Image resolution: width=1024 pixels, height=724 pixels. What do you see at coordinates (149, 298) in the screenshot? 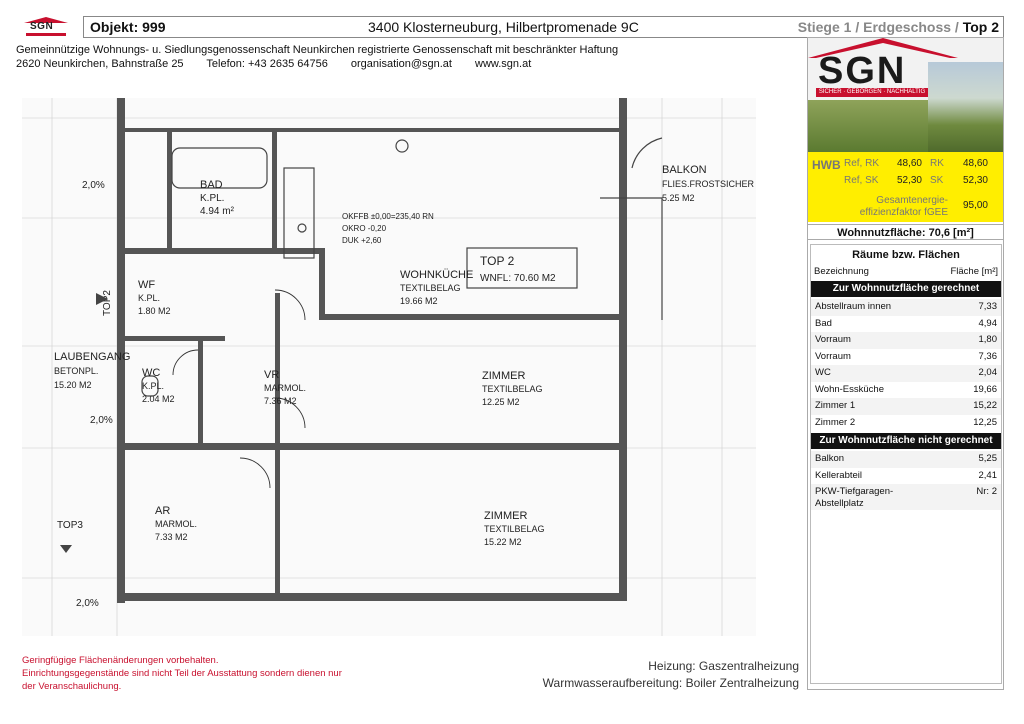
I see `plan-wf-floor: K.PL.` at bounding box center [149, 298].